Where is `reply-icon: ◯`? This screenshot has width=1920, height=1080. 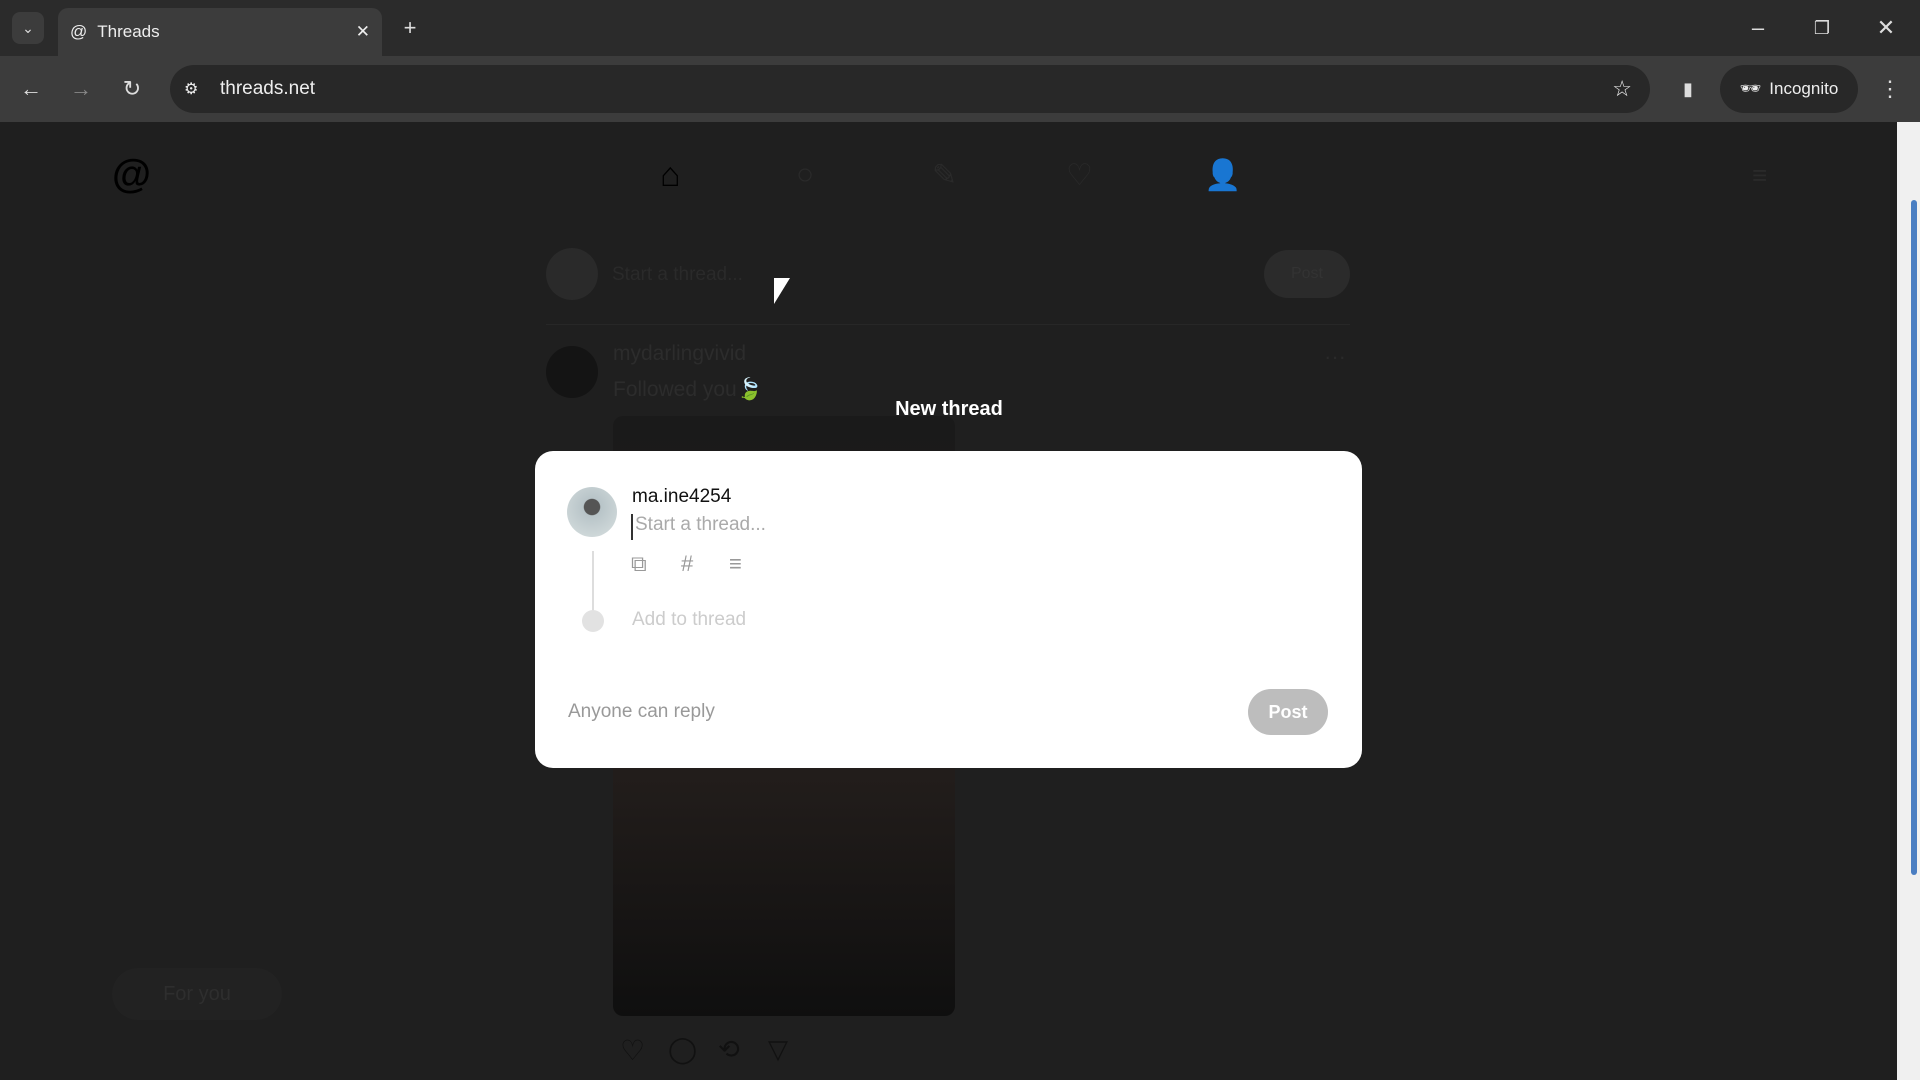 reply-icon: ◯ is located at coordinates (682, 1049).